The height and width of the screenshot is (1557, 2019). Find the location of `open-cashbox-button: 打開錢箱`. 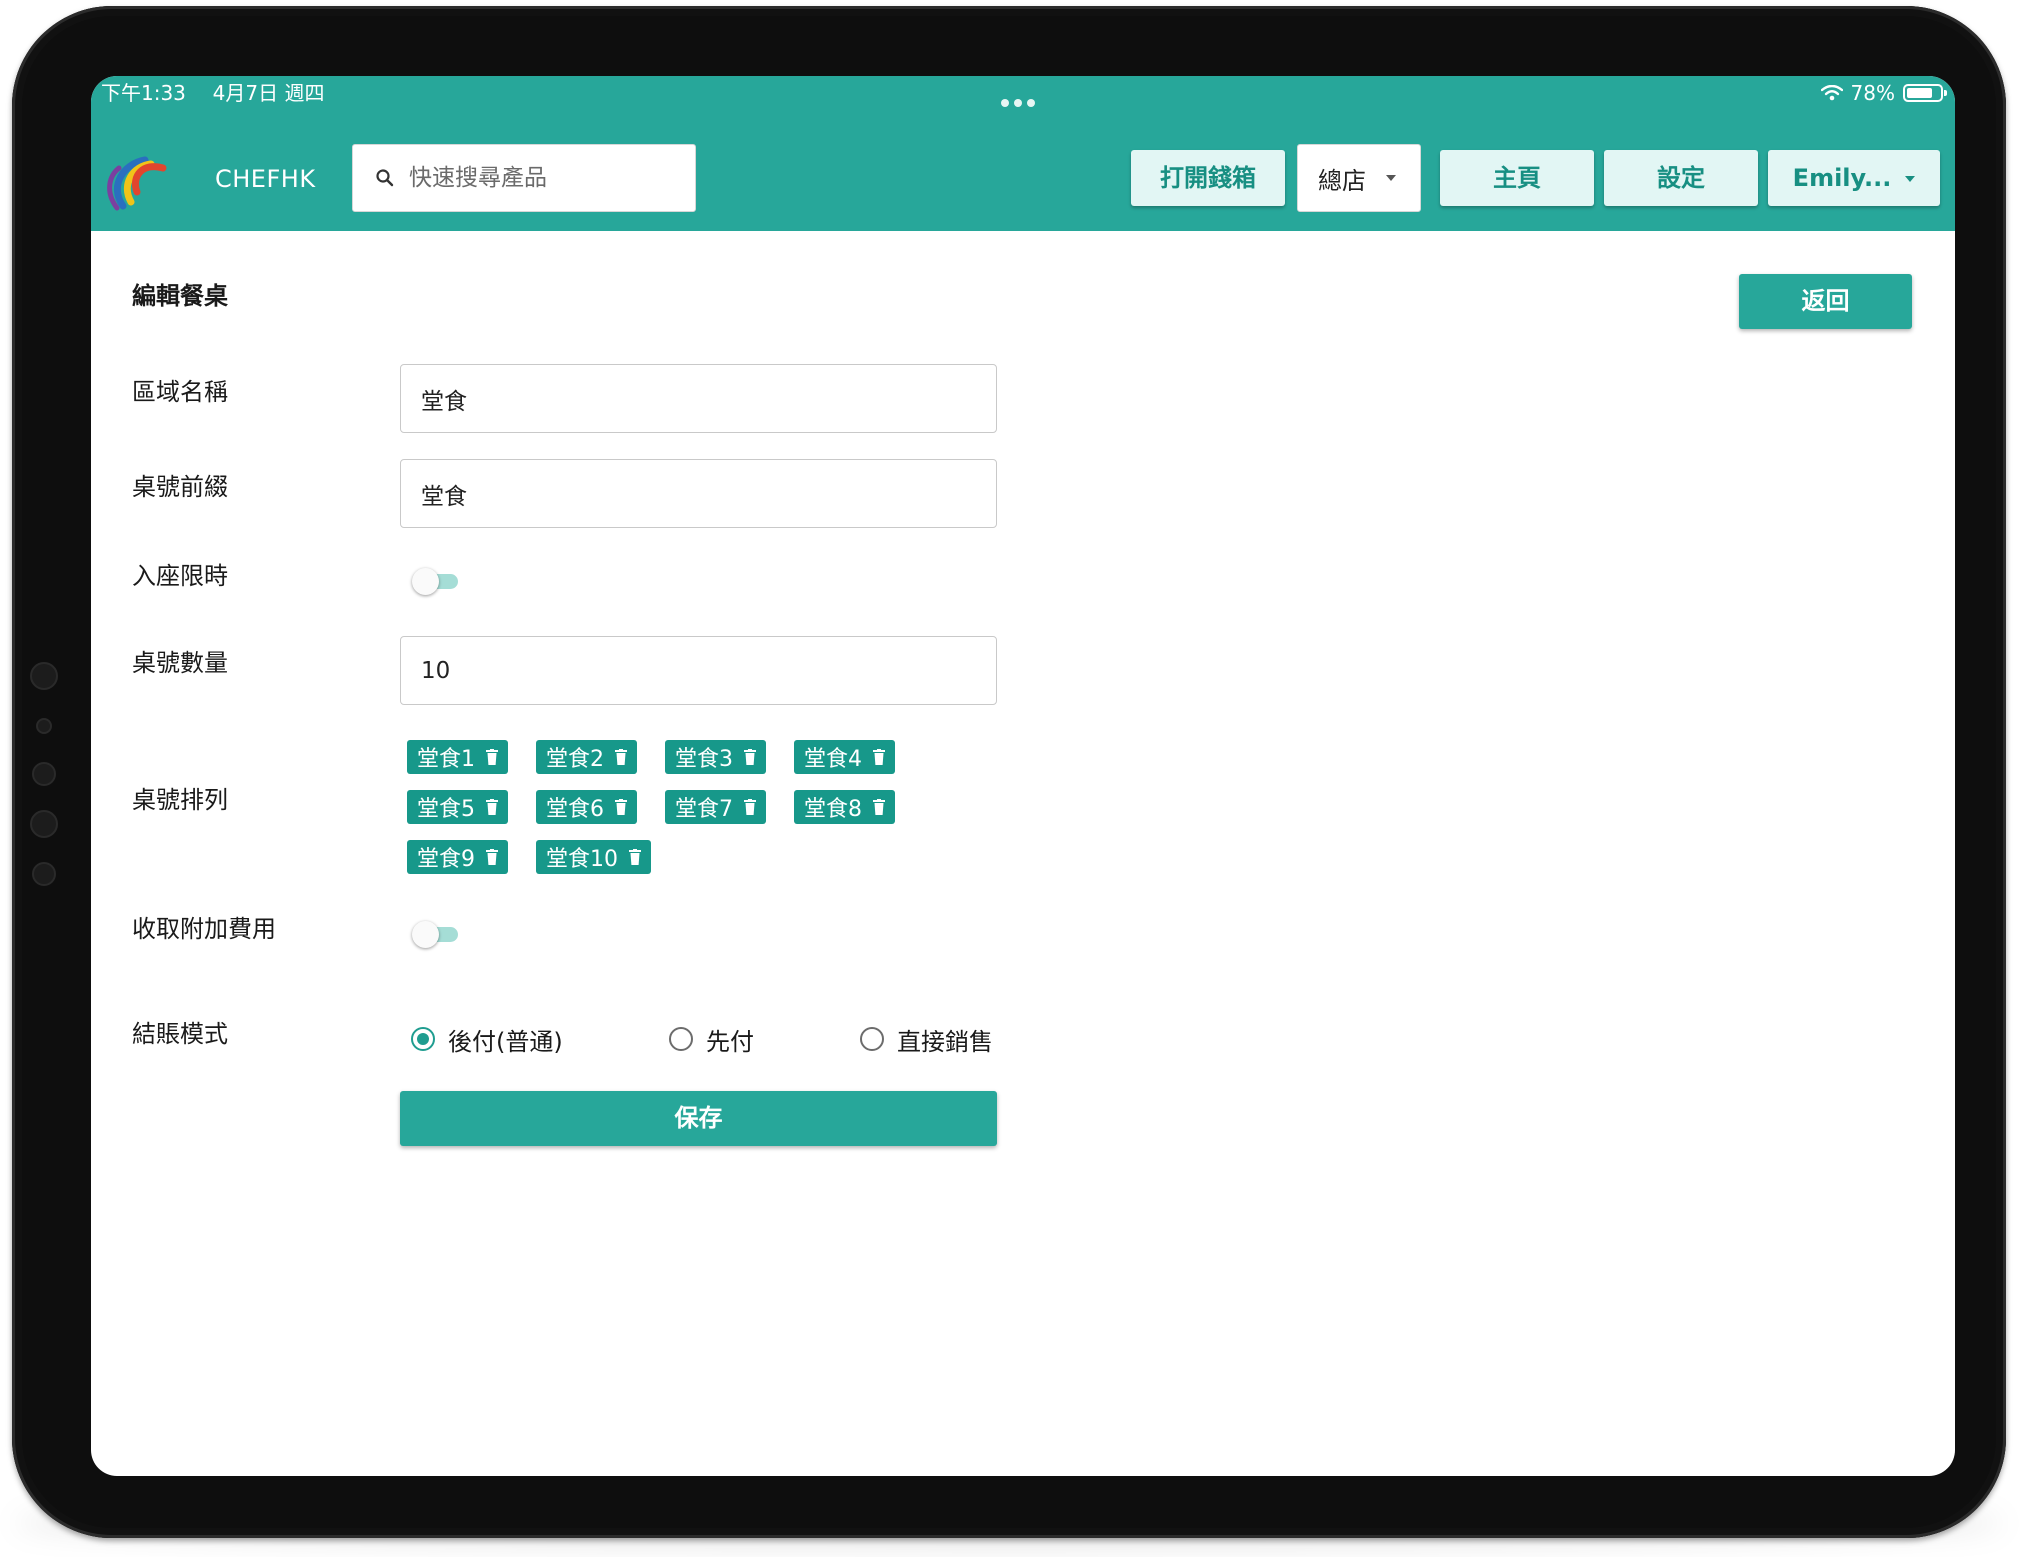

open-cashbox-button: 打開錢箱 is located at coordinates (1208, 178).